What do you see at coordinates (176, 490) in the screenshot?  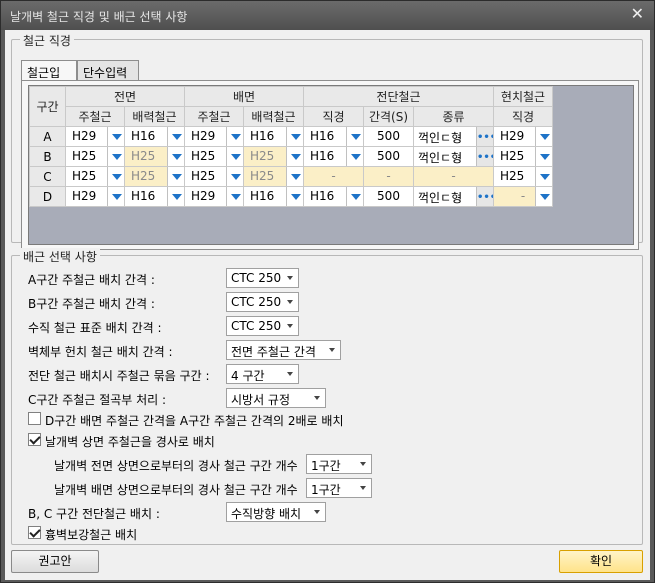 I see `slope-back-label: 날개벽 배면 상면으로부터의 경사 철근 구간 개수` at bounding box center [176, 490].